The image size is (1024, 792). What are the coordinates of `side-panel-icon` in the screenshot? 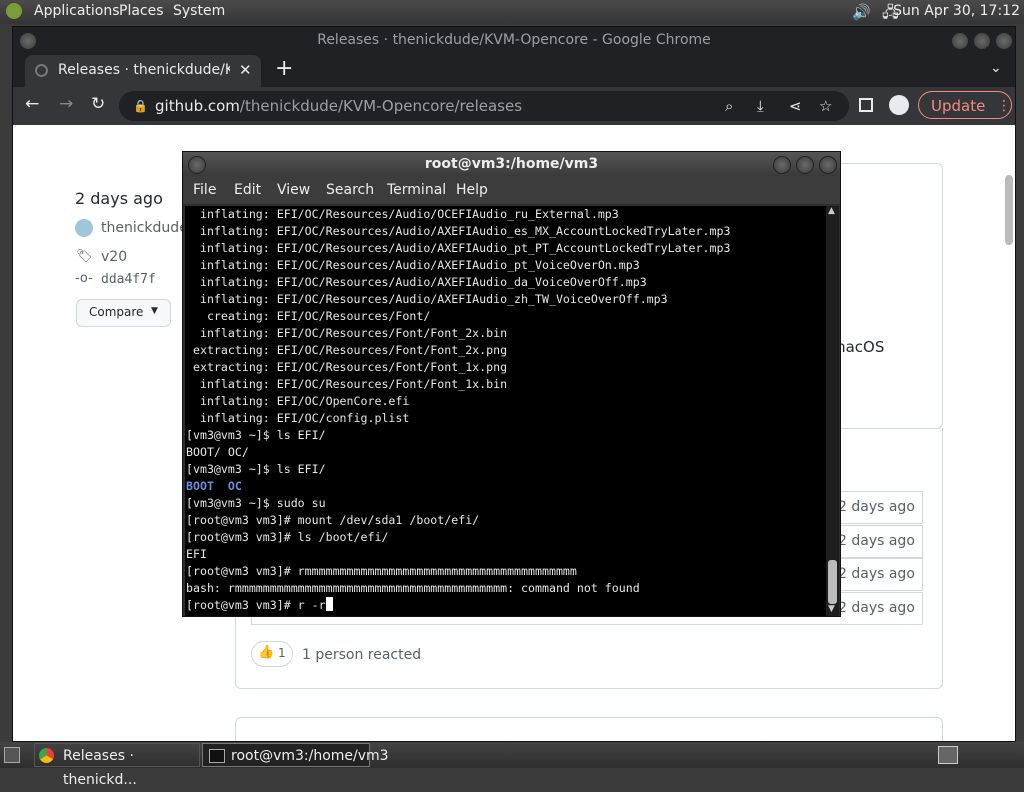 It's located at (866, 105).